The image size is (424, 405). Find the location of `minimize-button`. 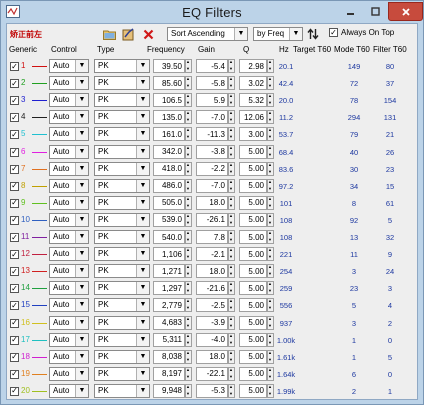

minimize-button is located at coordinates (350, 11).